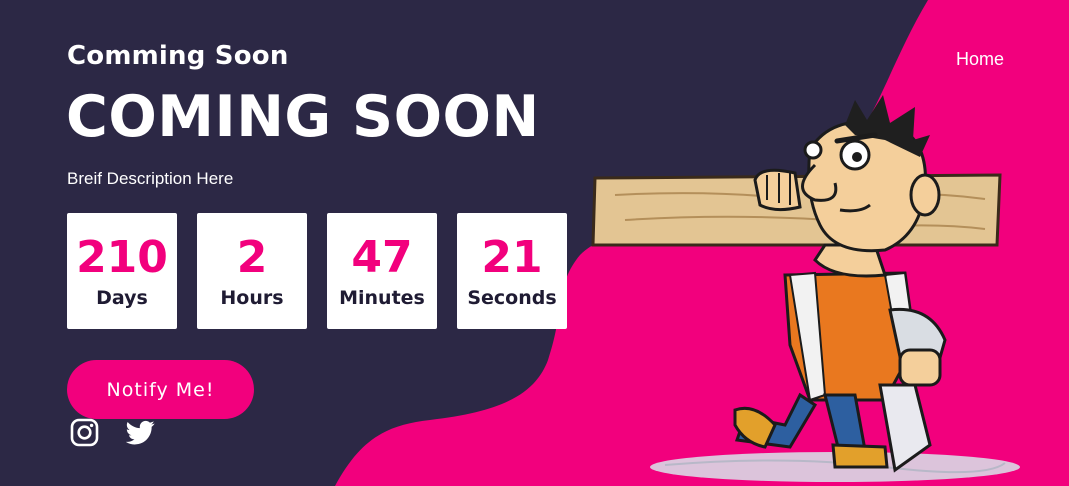  What do you see at coordinates (160, 389) in the screenshot?
I see `notify-me-button: Notify Me!` at bounding box center [160, 389].